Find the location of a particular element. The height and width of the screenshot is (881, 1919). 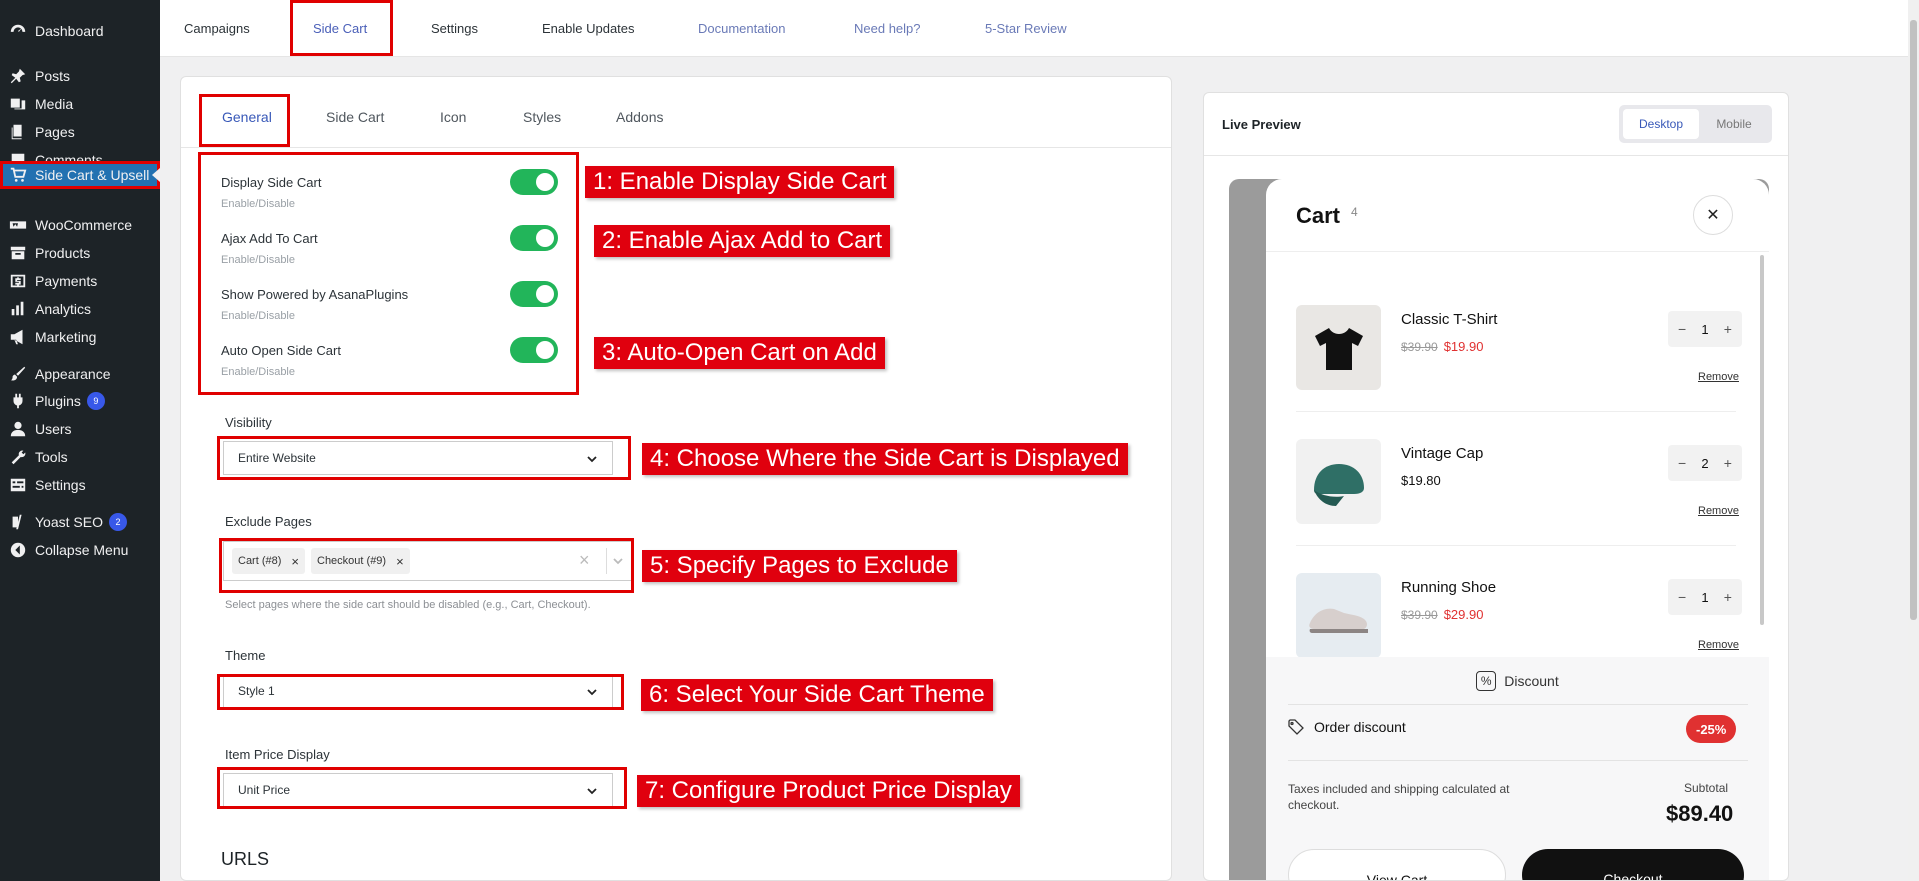

quantity-value: 2 is located at coordinates (1705, 463).